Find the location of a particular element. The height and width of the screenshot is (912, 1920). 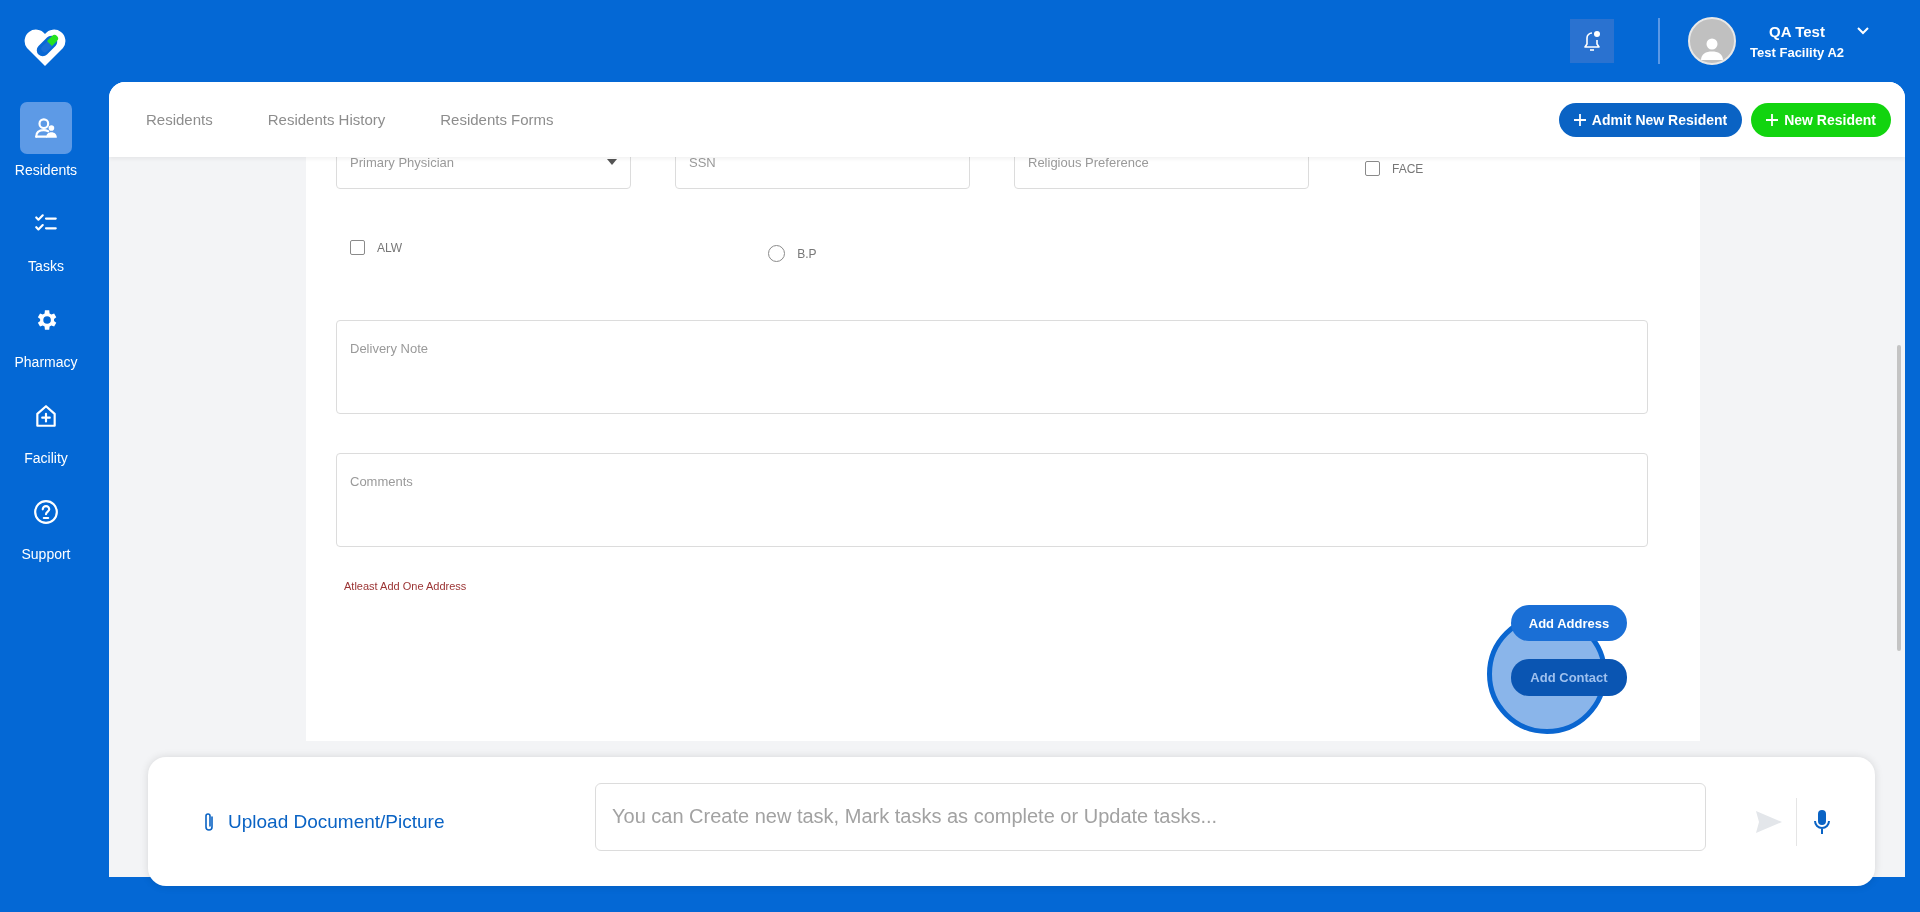

avatar is located at coordinates (1712, 41).